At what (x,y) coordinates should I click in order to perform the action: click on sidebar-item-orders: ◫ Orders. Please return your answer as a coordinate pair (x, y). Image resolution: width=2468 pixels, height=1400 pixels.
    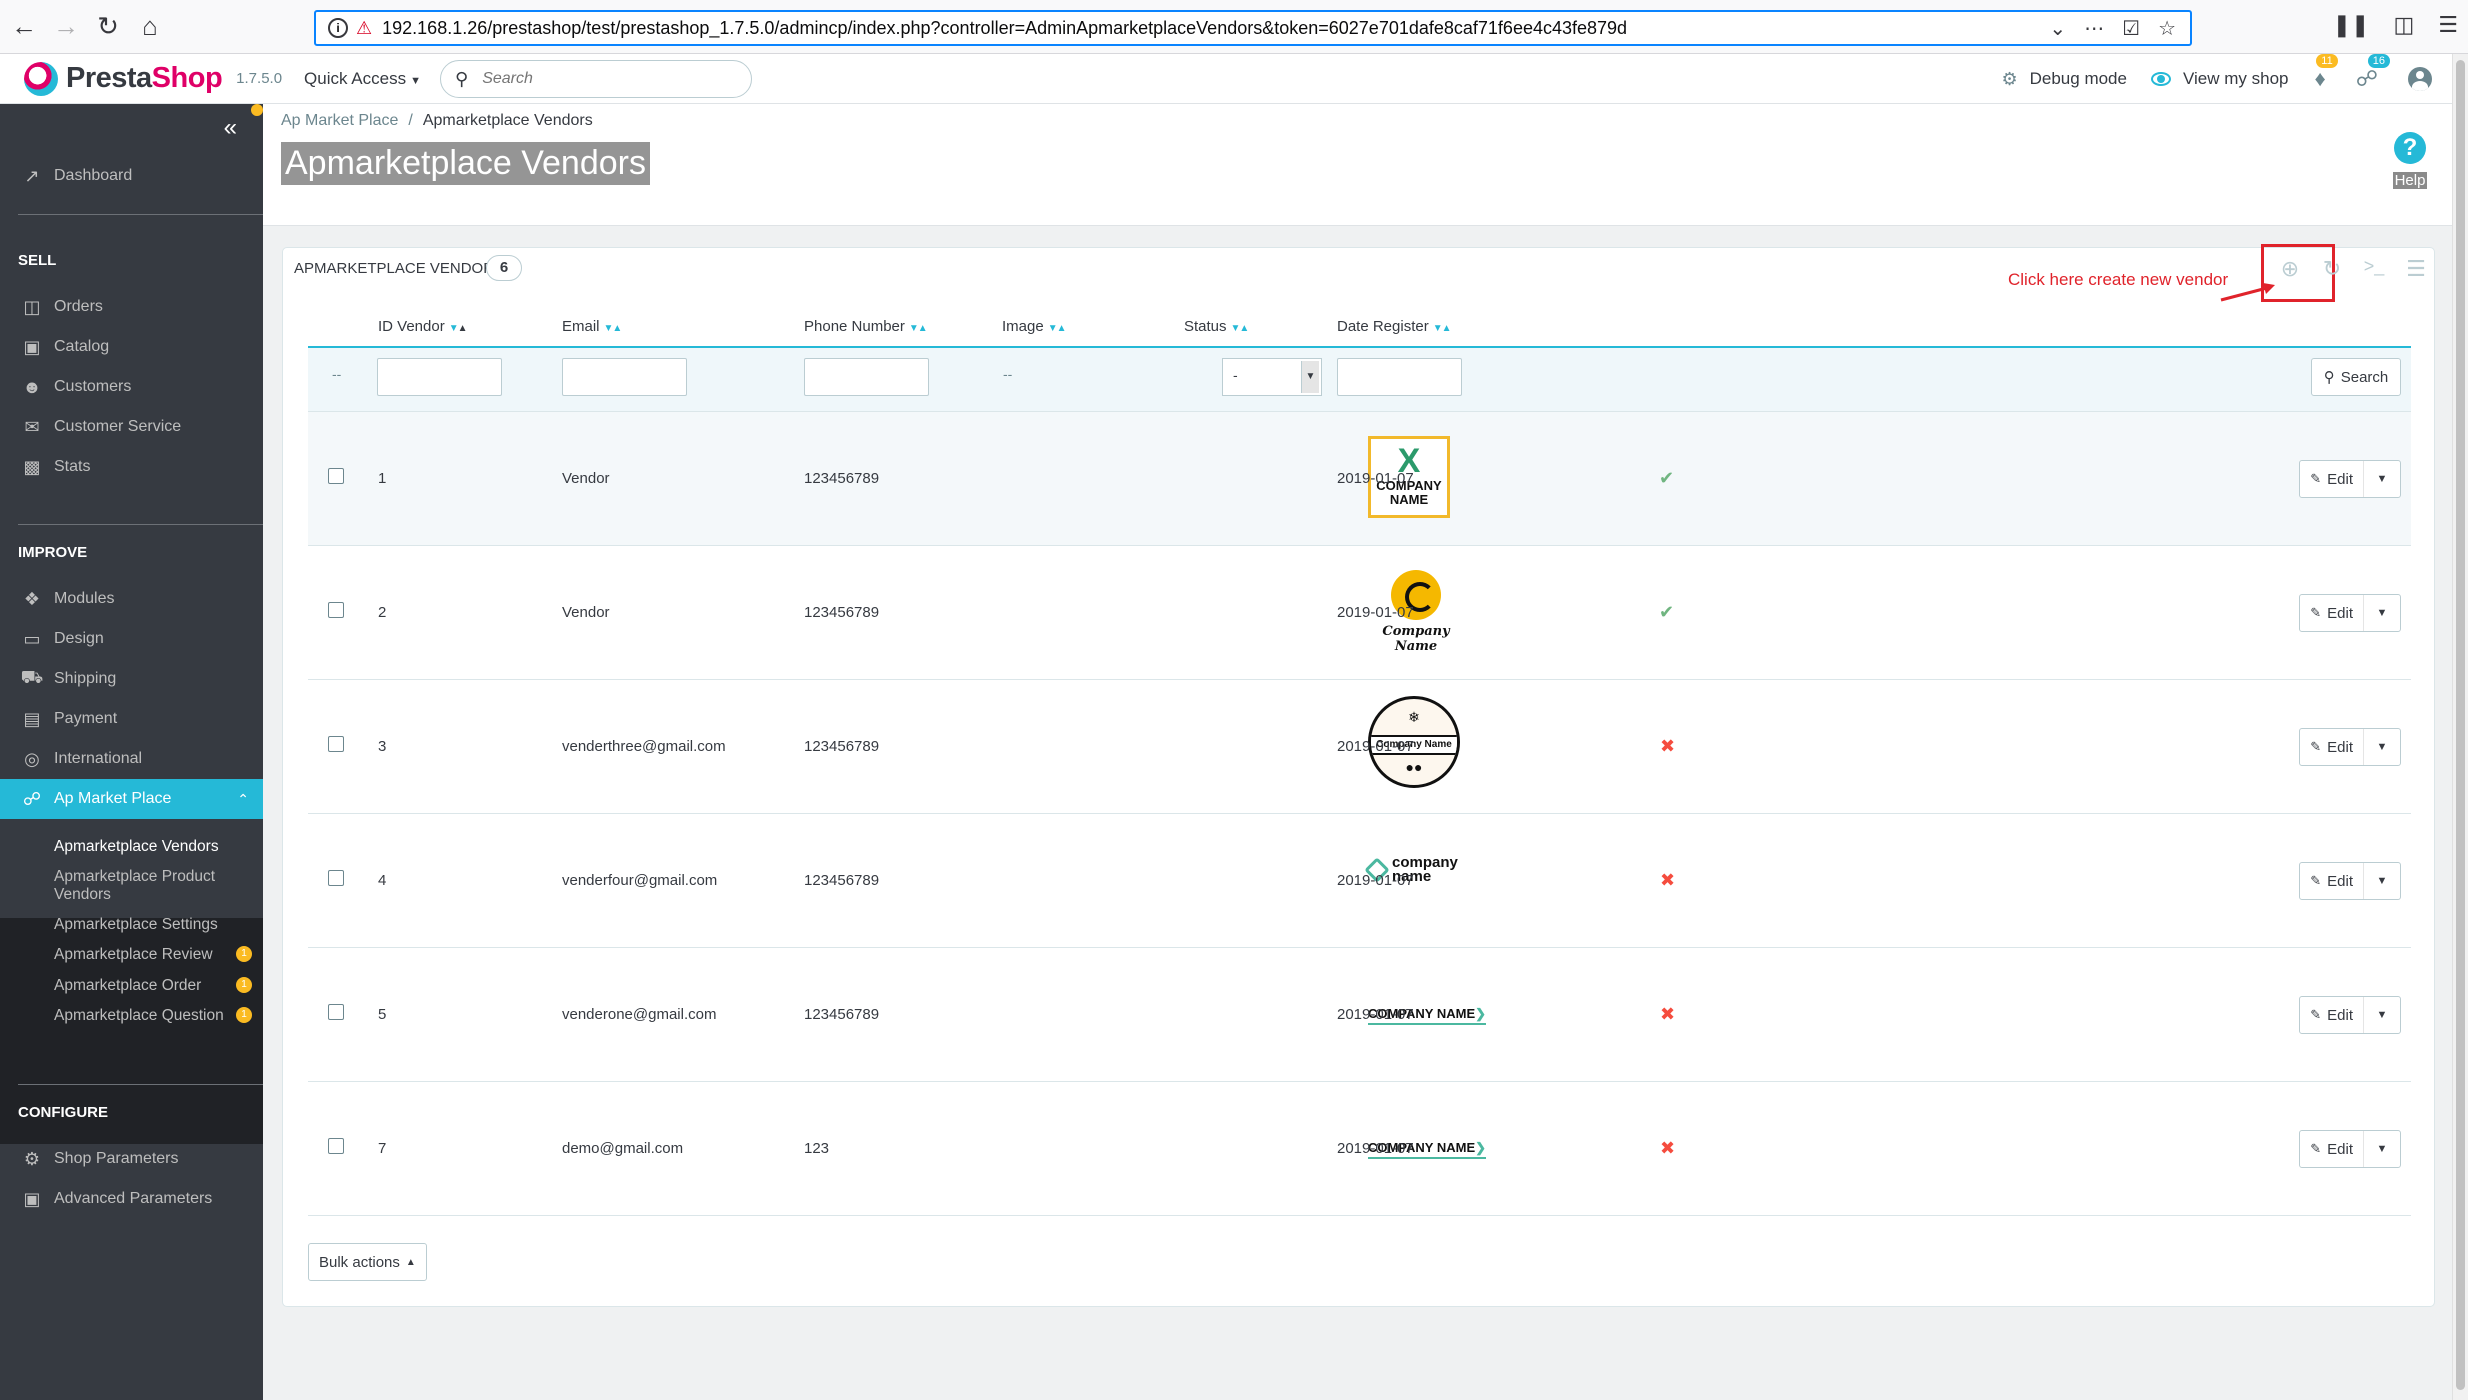
    Looking at the image, I should click on (131, 307).